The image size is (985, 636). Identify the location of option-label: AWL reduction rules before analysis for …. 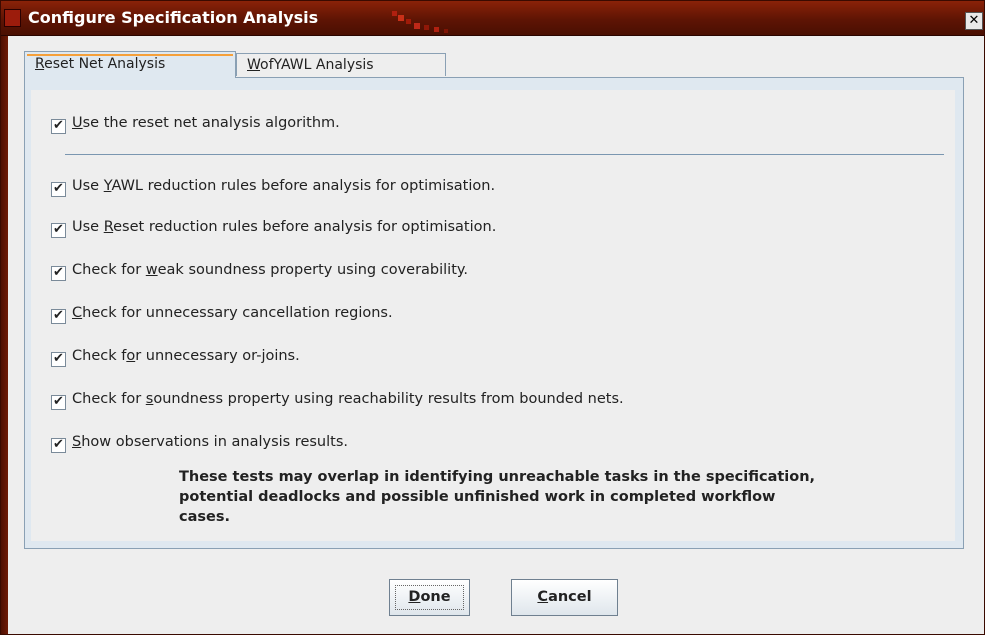
(303, 186).